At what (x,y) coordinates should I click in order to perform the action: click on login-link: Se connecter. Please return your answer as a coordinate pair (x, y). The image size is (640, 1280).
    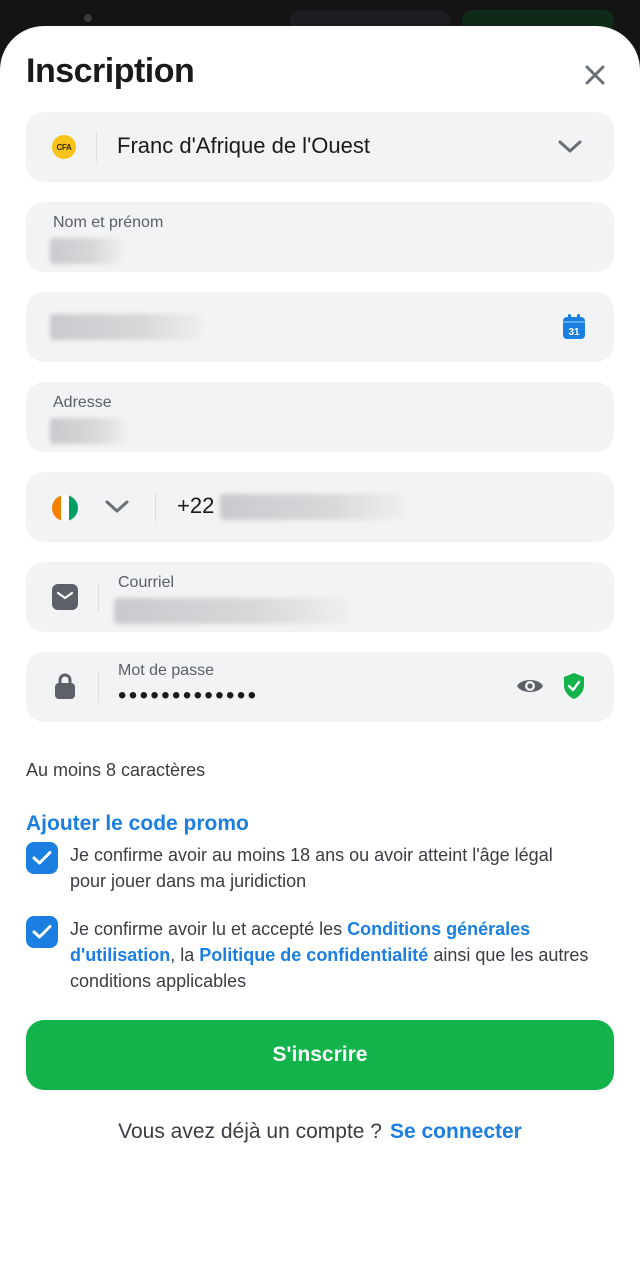
    Looking at the image, I should click on (456, 1131).